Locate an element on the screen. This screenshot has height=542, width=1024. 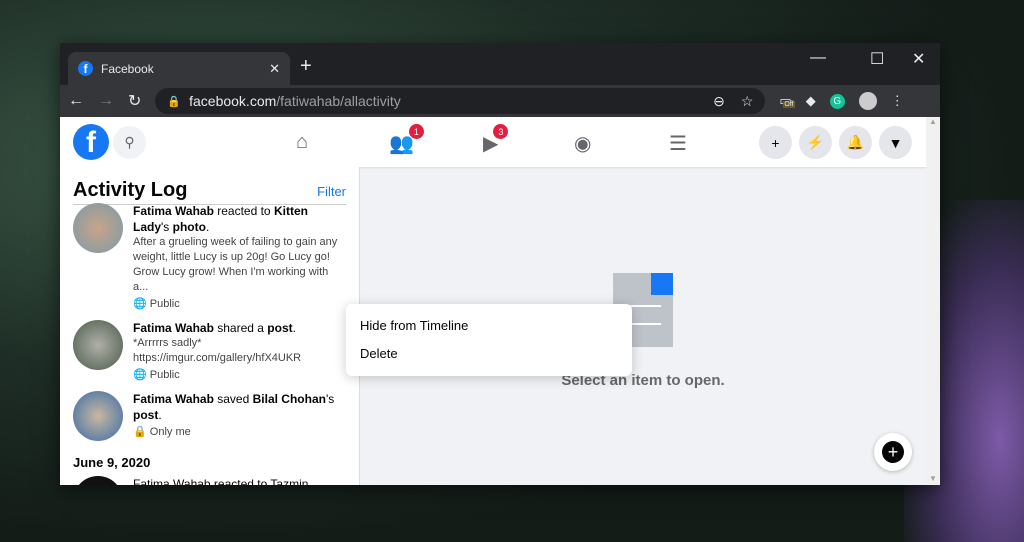
url-host: facebook.com is located at coordinates (233, 101).